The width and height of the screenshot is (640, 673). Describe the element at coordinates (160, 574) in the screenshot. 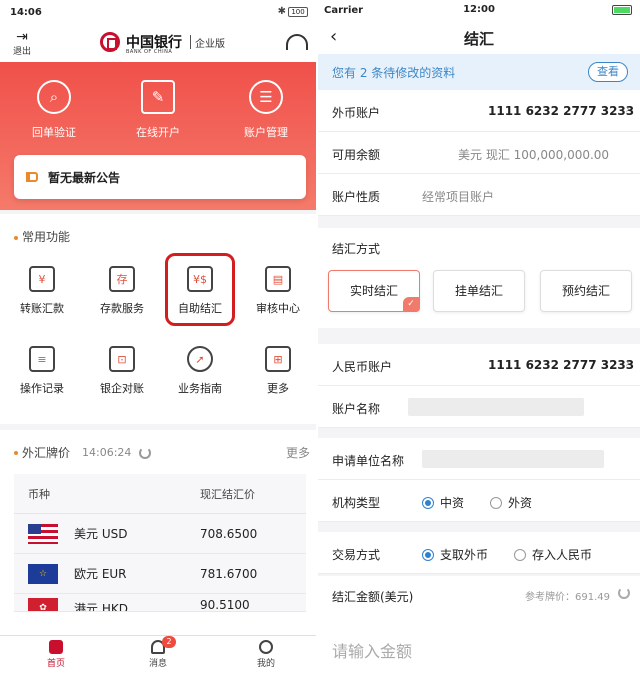

I see `table-row: ☆ 欧元 EUR 781.6700` at that location.